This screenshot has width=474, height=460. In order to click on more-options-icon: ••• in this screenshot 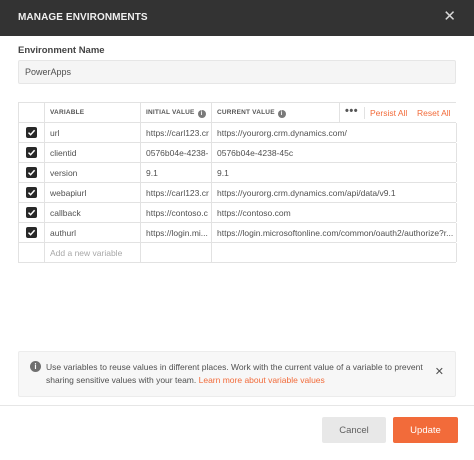, I will do `click(351, 111)`.